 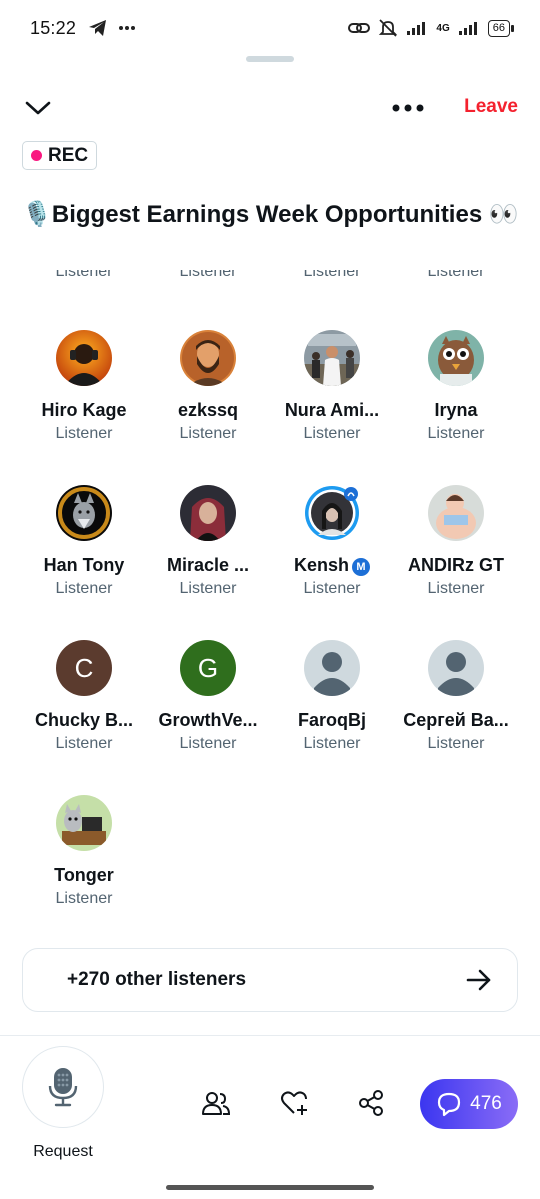 I want to click on listener-item: Hiro Kage Listener, so click(x=84, y=400).